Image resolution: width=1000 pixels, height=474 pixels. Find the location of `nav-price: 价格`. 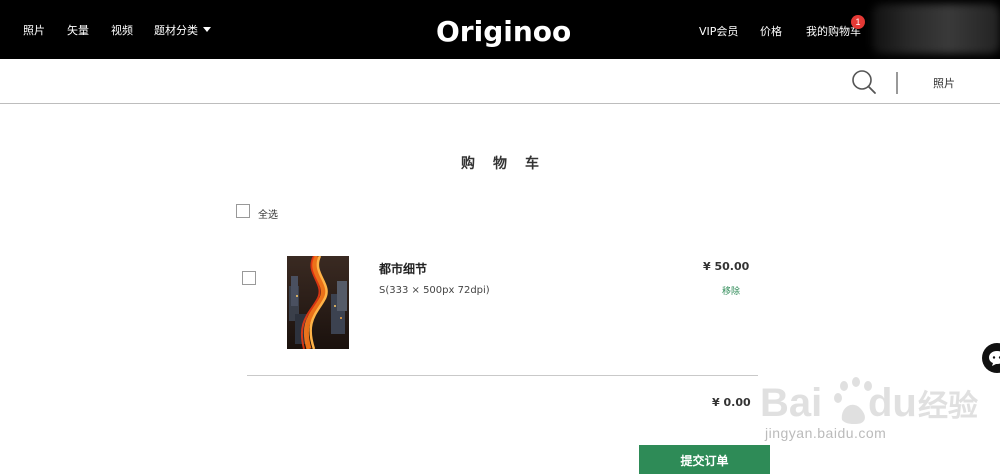

nav-price: 价格 is located at coordinates (771, 31).